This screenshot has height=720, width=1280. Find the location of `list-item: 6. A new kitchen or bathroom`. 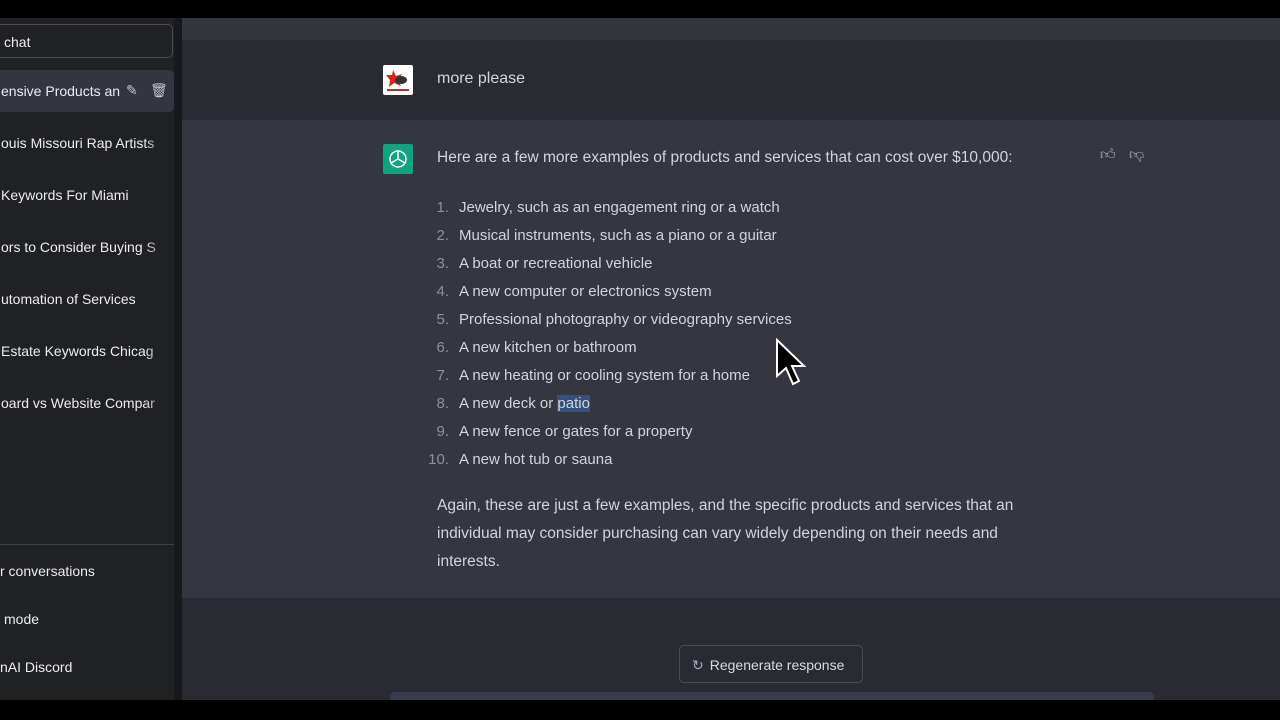

list-item: 6. A new kitchen or bathroom is located at coordinates (614, 348).